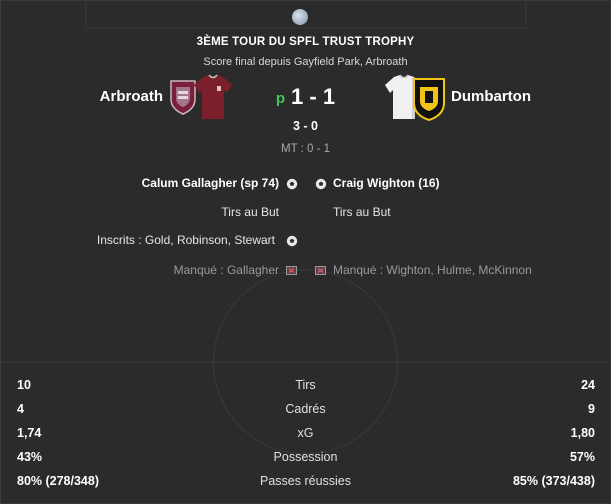 The height and width of the screenshot is (504, 611). Describe the element at coordinates (582, 457) in the screenshot. I see `stat-away-value: 57%` at that location.